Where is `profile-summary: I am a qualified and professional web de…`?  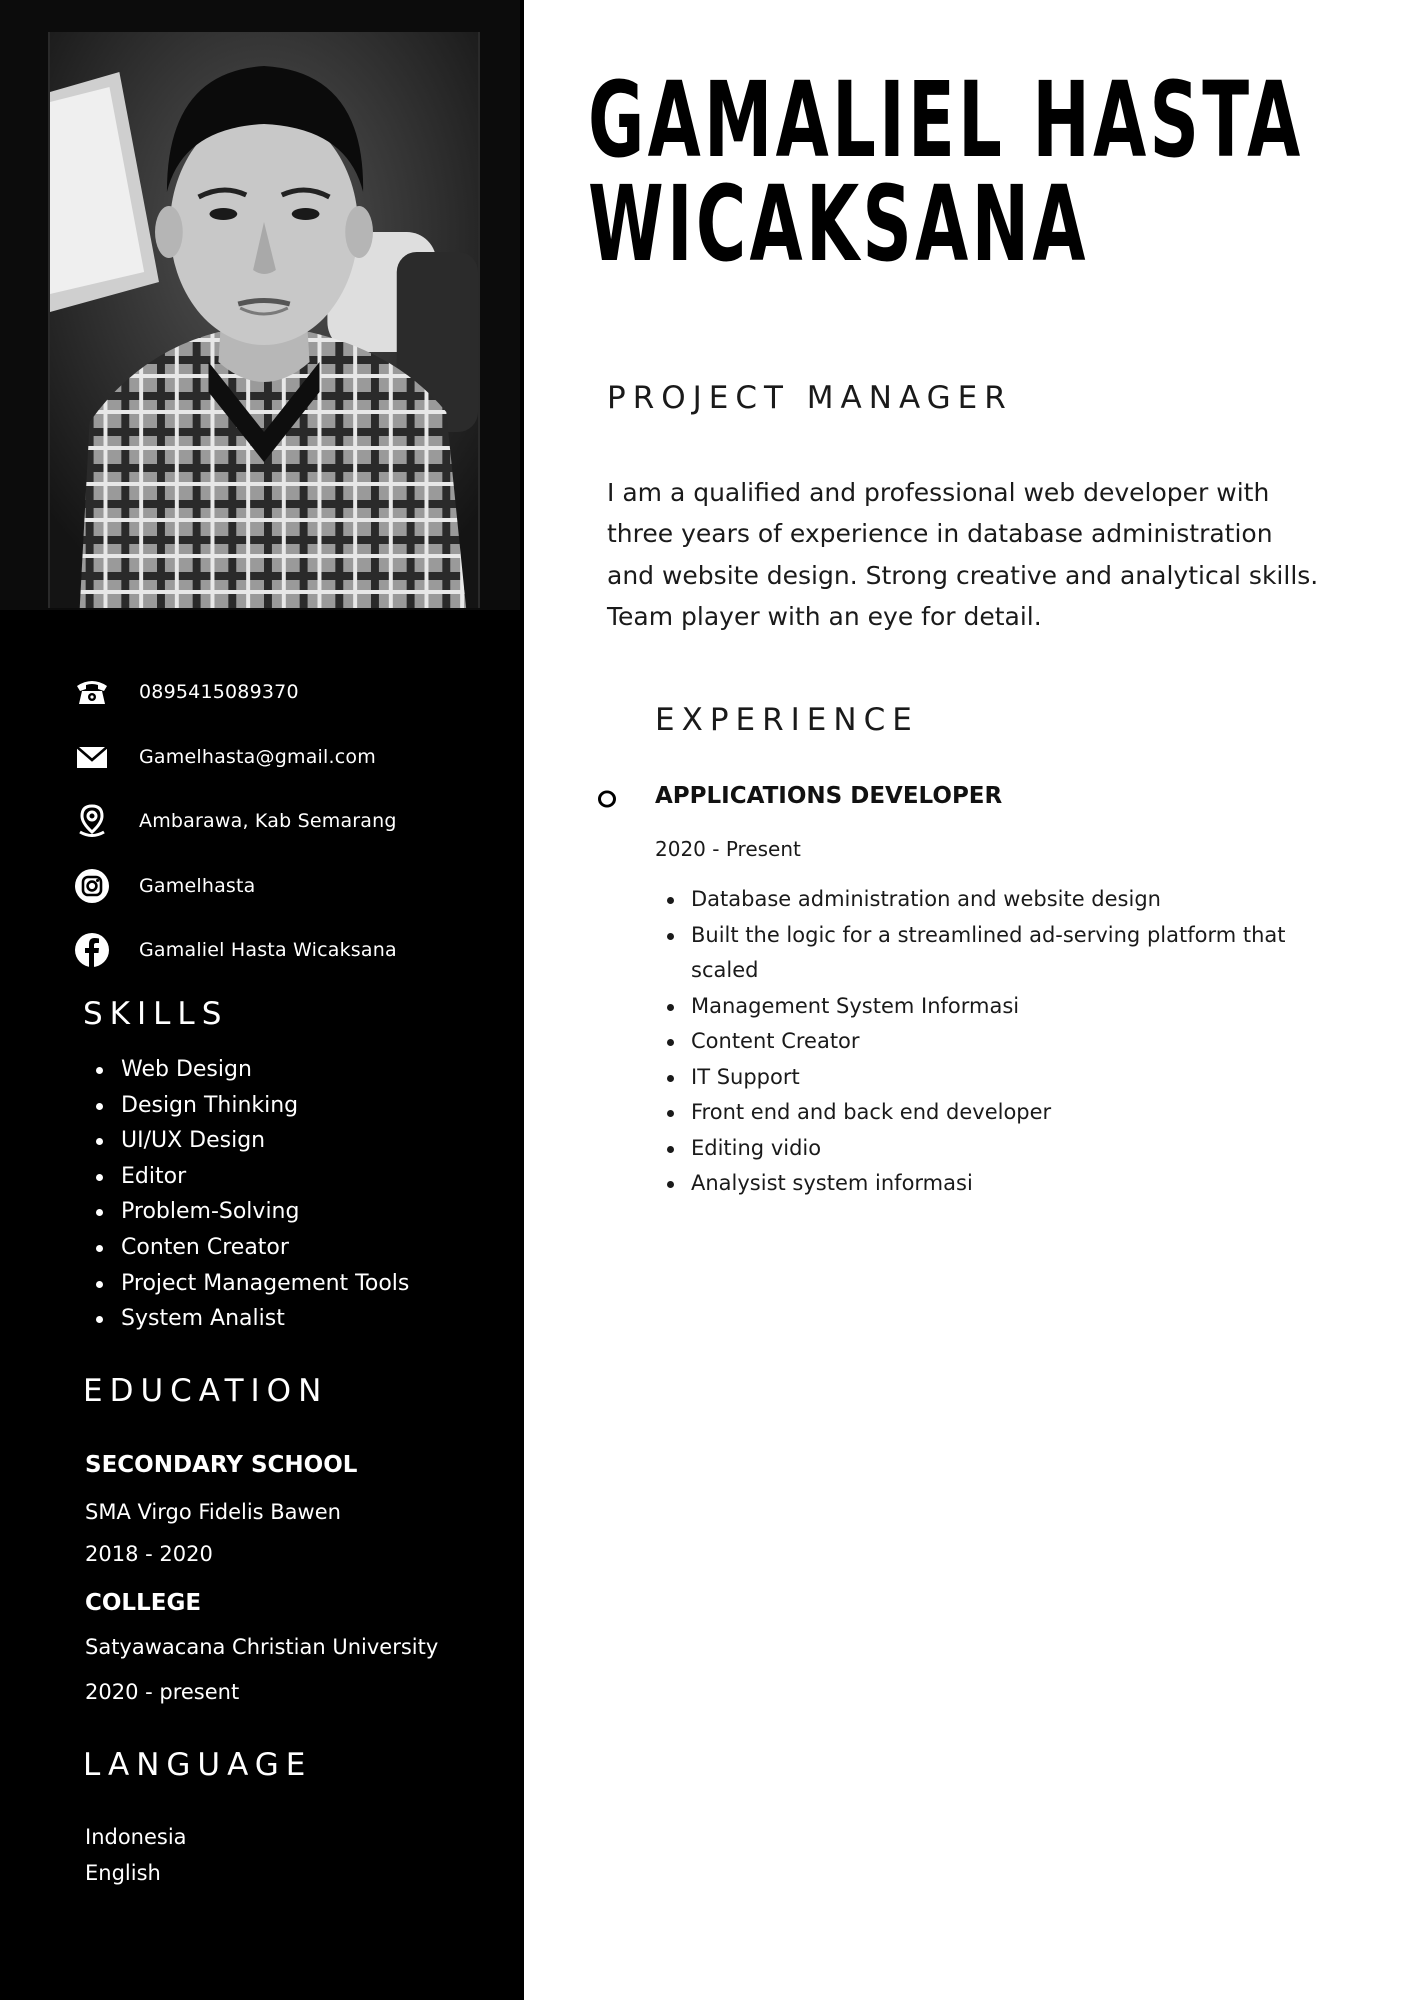
profile-summary: I am a qualified and professional web de… is located at coordinates (963, 554).